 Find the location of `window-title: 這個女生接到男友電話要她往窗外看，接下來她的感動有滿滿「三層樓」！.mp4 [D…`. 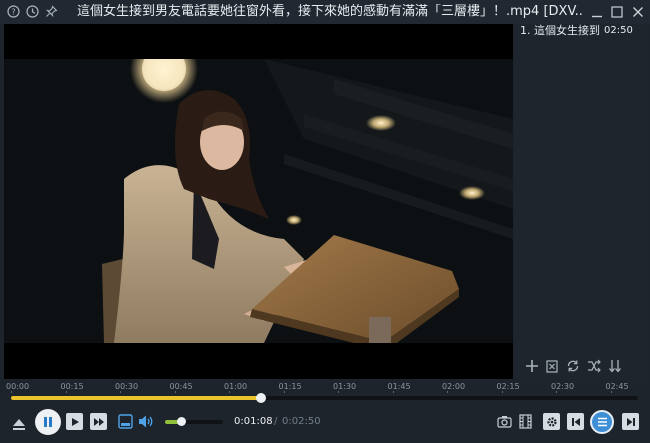

window-title: 這個女生接到男友電話要她往窗外看，接下來她的感動有滿滿「三層樓」！.mp4 [D… is located at coordinates (330, 11).